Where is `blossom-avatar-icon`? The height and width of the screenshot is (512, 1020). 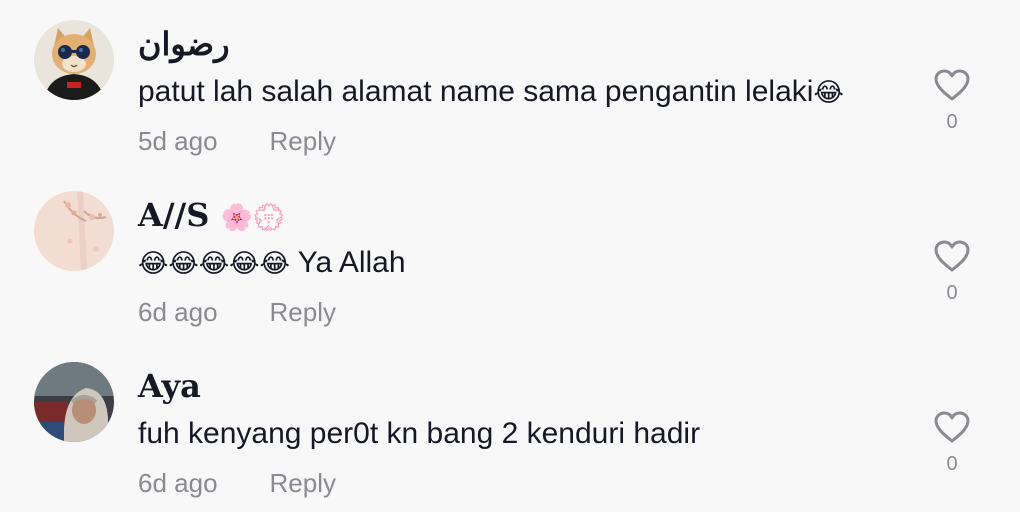
blossom-avatar-icon is located at coordinates (74, 231).